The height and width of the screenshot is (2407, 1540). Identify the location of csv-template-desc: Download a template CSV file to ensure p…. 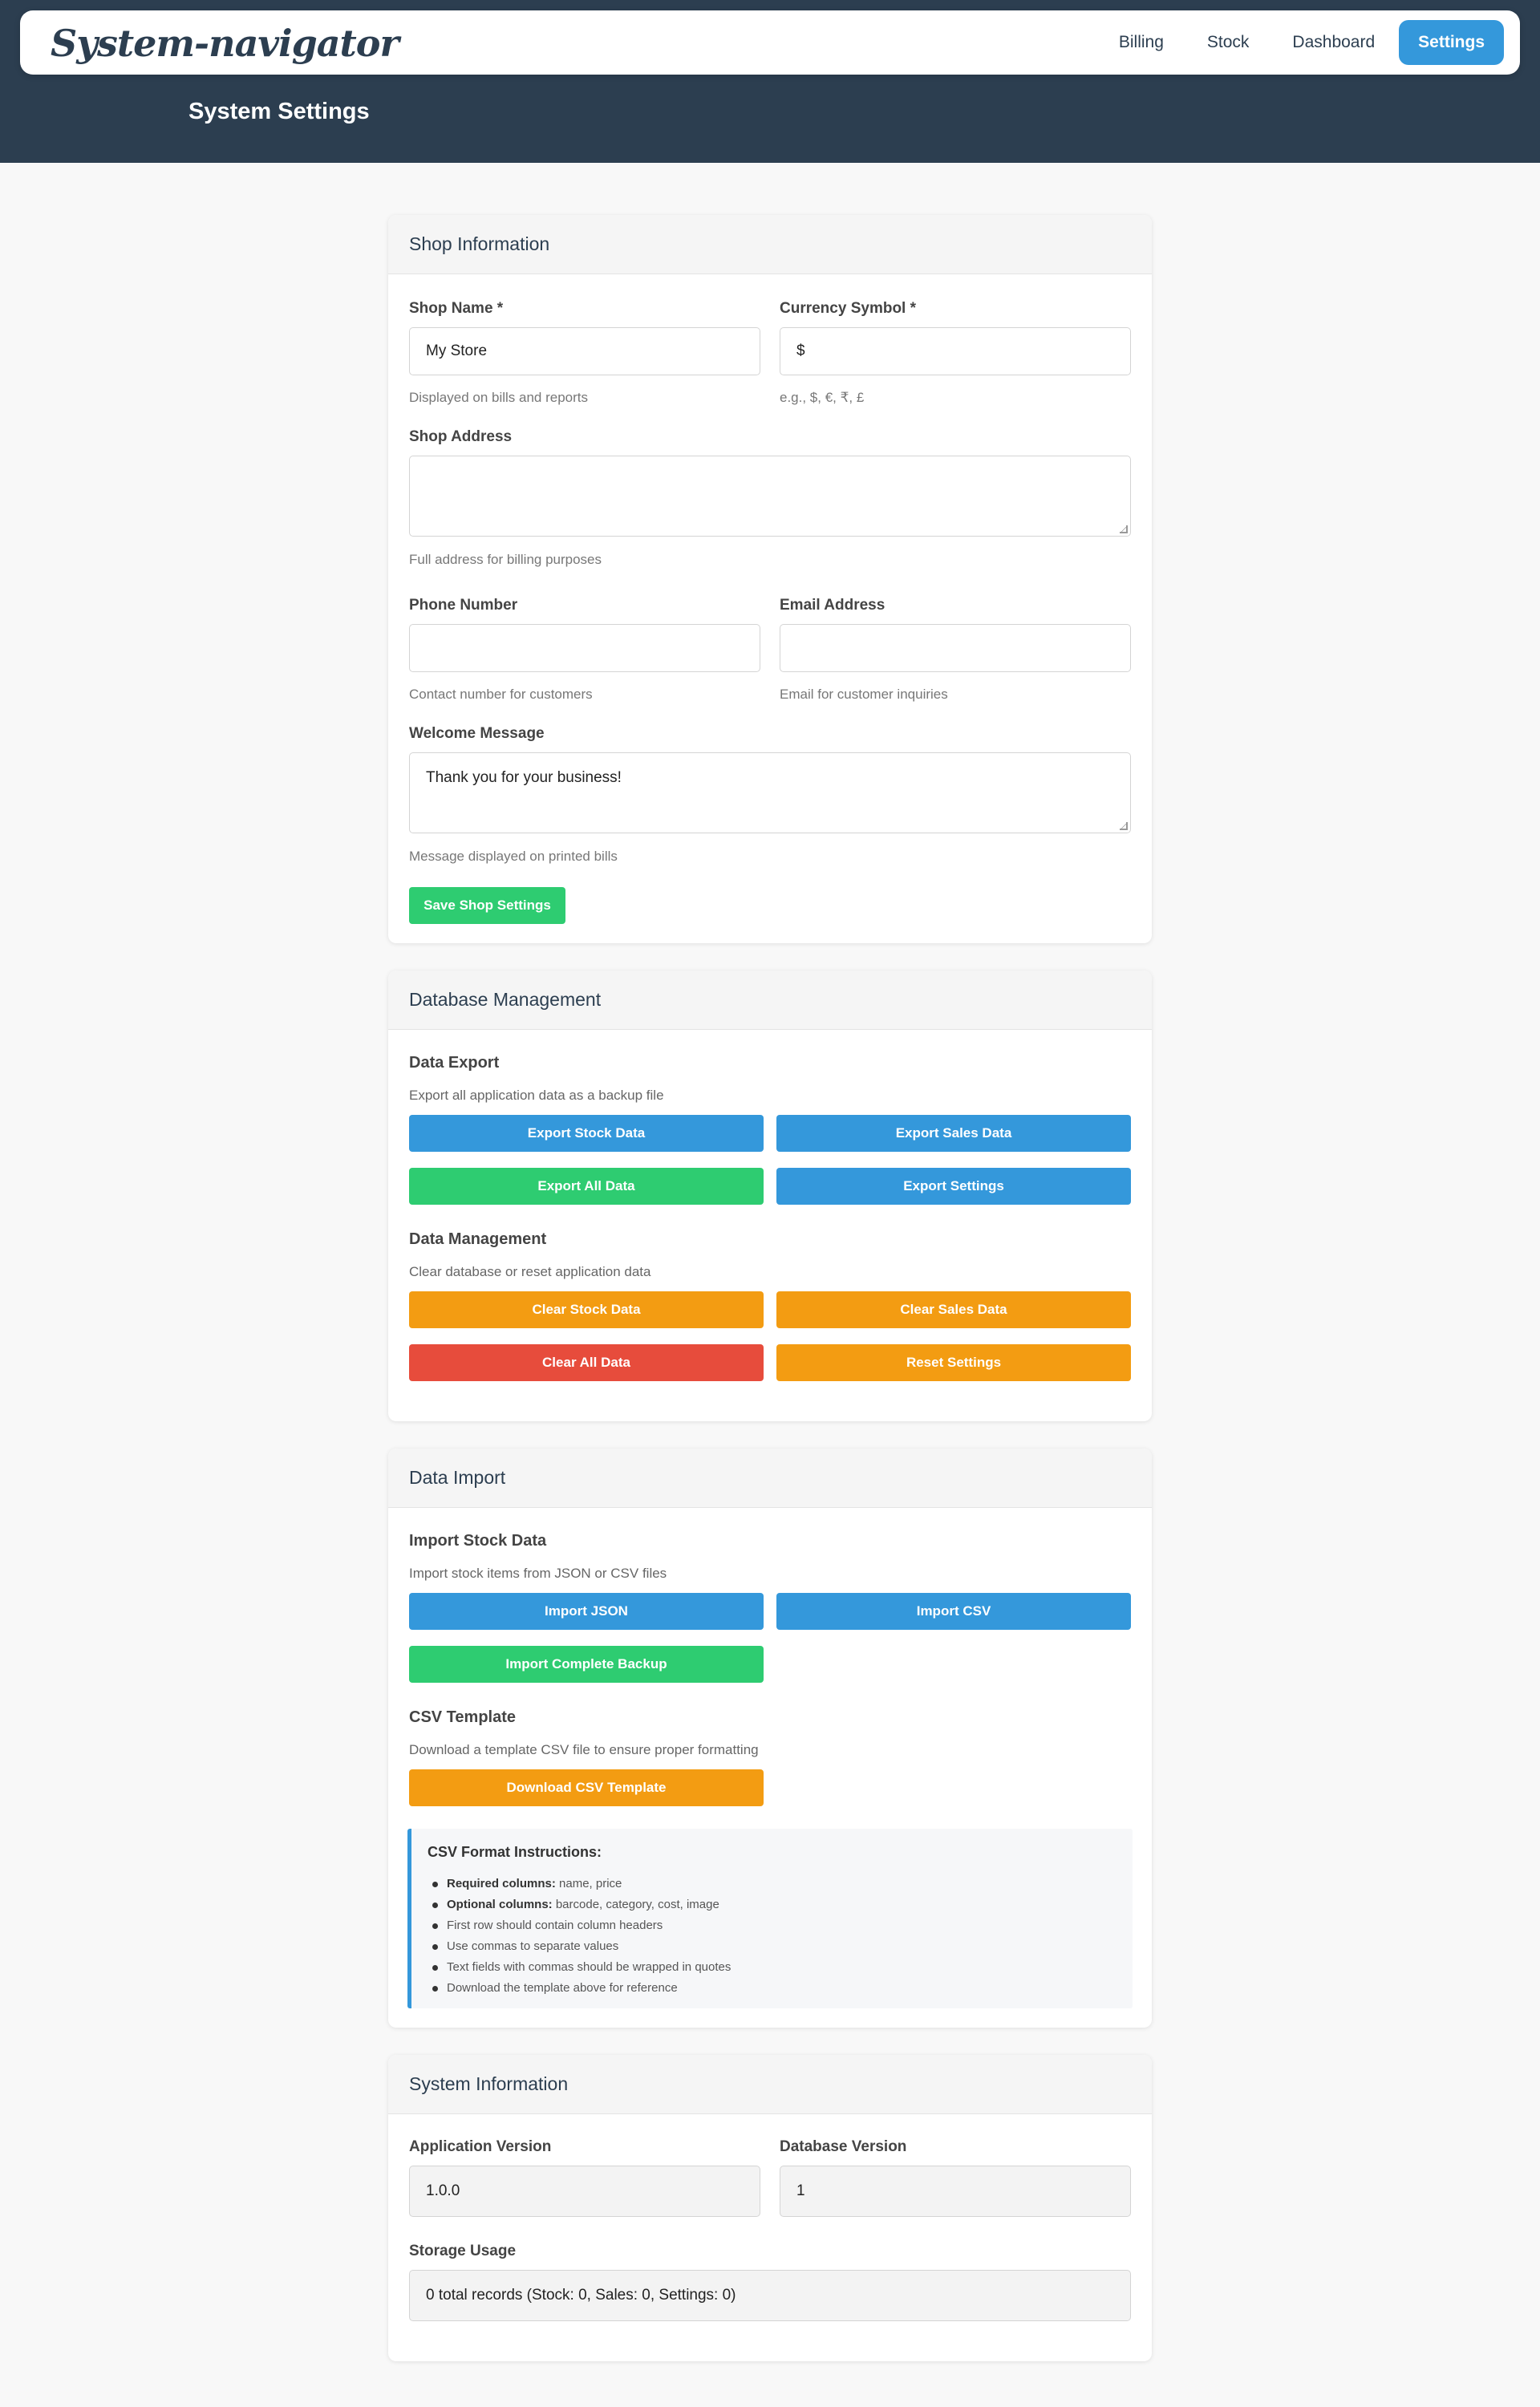
(584, 1750).